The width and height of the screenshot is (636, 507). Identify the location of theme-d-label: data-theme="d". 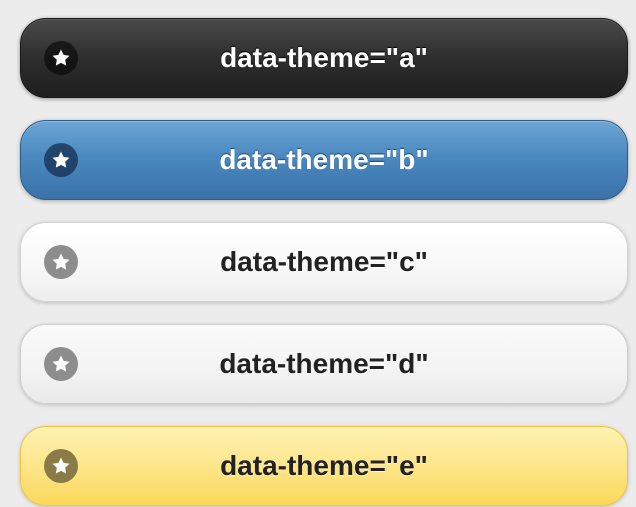
(324, 363).